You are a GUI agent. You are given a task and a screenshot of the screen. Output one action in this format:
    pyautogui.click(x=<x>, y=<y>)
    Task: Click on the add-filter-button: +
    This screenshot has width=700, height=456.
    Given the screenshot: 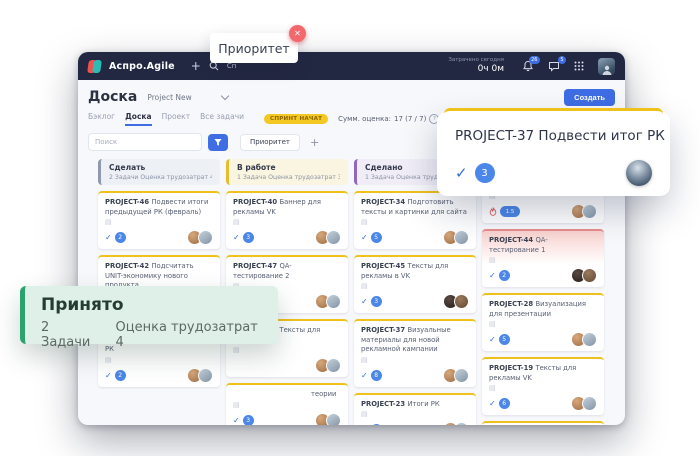 What is the action you would take?
    pyautogui.click(x=314, y=142)
    